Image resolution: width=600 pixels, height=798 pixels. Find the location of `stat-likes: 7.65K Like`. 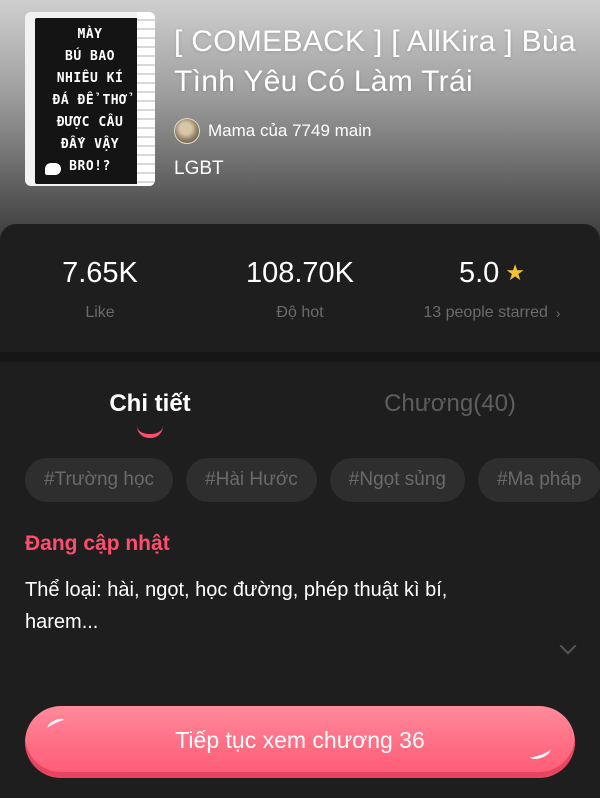

stat-likes: 7.65K Like is located at coordinates (100, 288).